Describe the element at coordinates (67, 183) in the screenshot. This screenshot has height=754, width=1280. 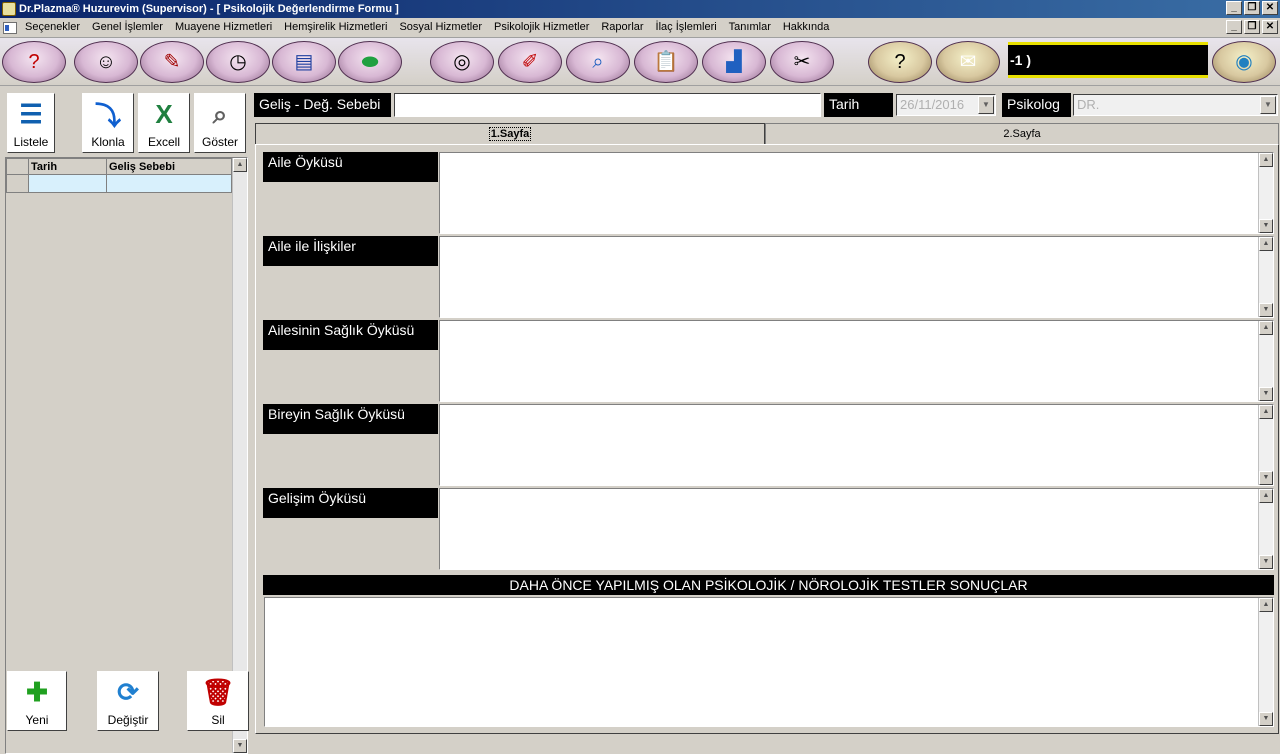
I see `cell-tarih` at that location.